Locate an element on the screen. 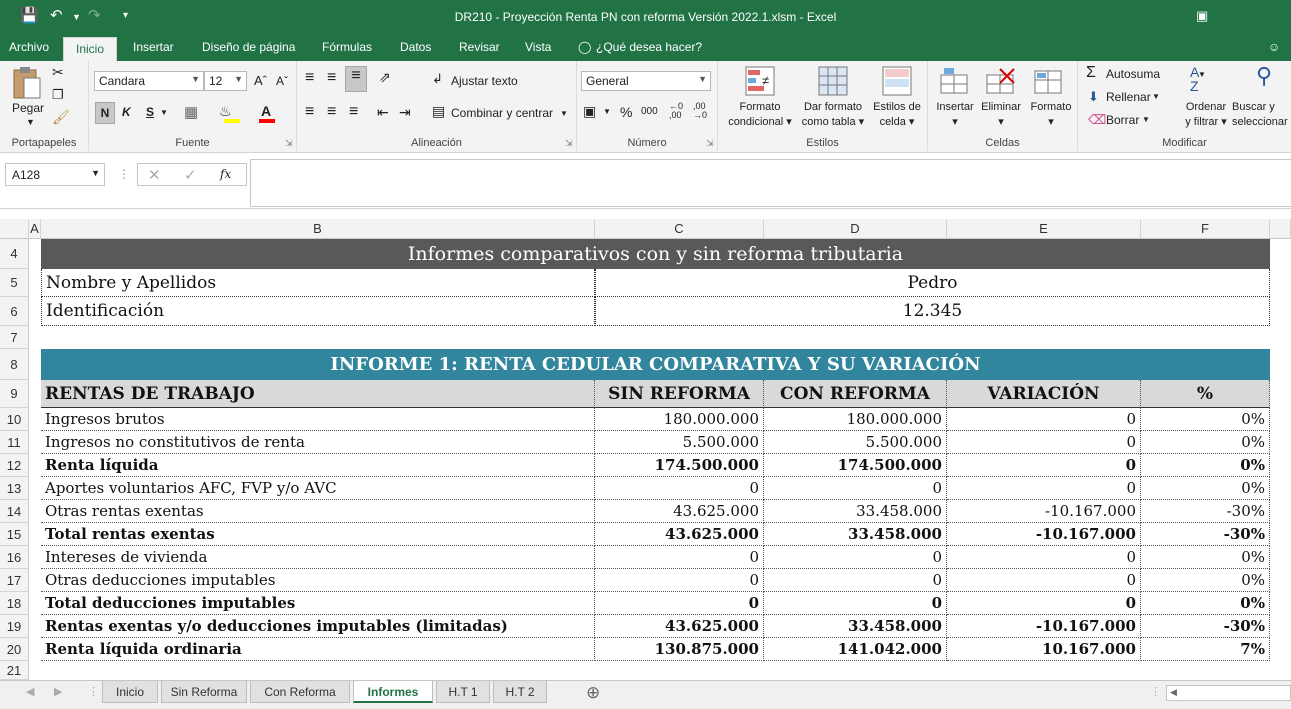 This screenshot has width=1291, height=709. row-header-14: 14 is located at coordinates (14, 511).